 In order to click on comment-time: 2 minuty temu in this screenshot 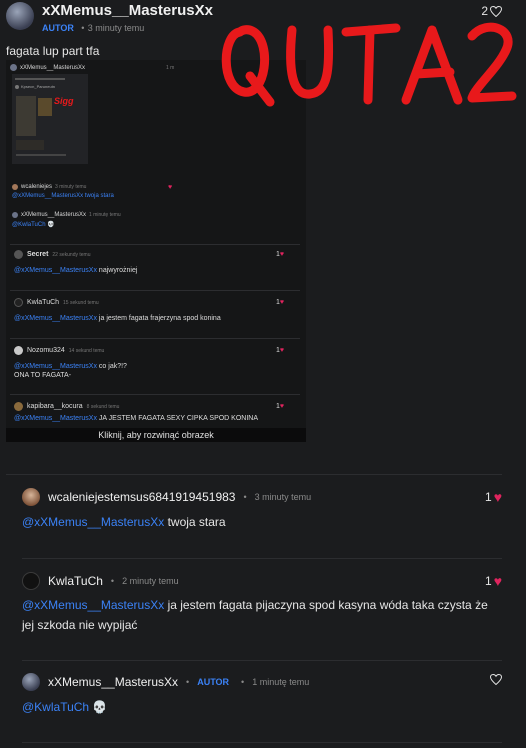, I will do `click(150, 581)`.